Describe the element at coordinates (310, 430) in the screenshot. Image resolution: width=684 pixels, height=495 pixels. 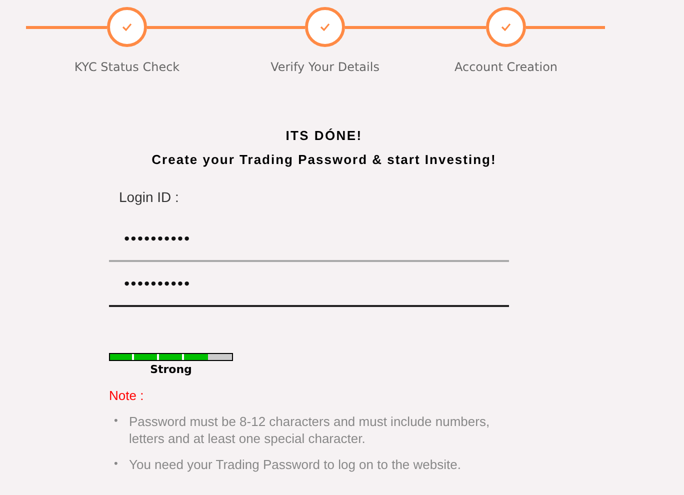
I see `note-item: Password must be 8-12 characters and must include numbers, letters and at least one special character.` at that location.